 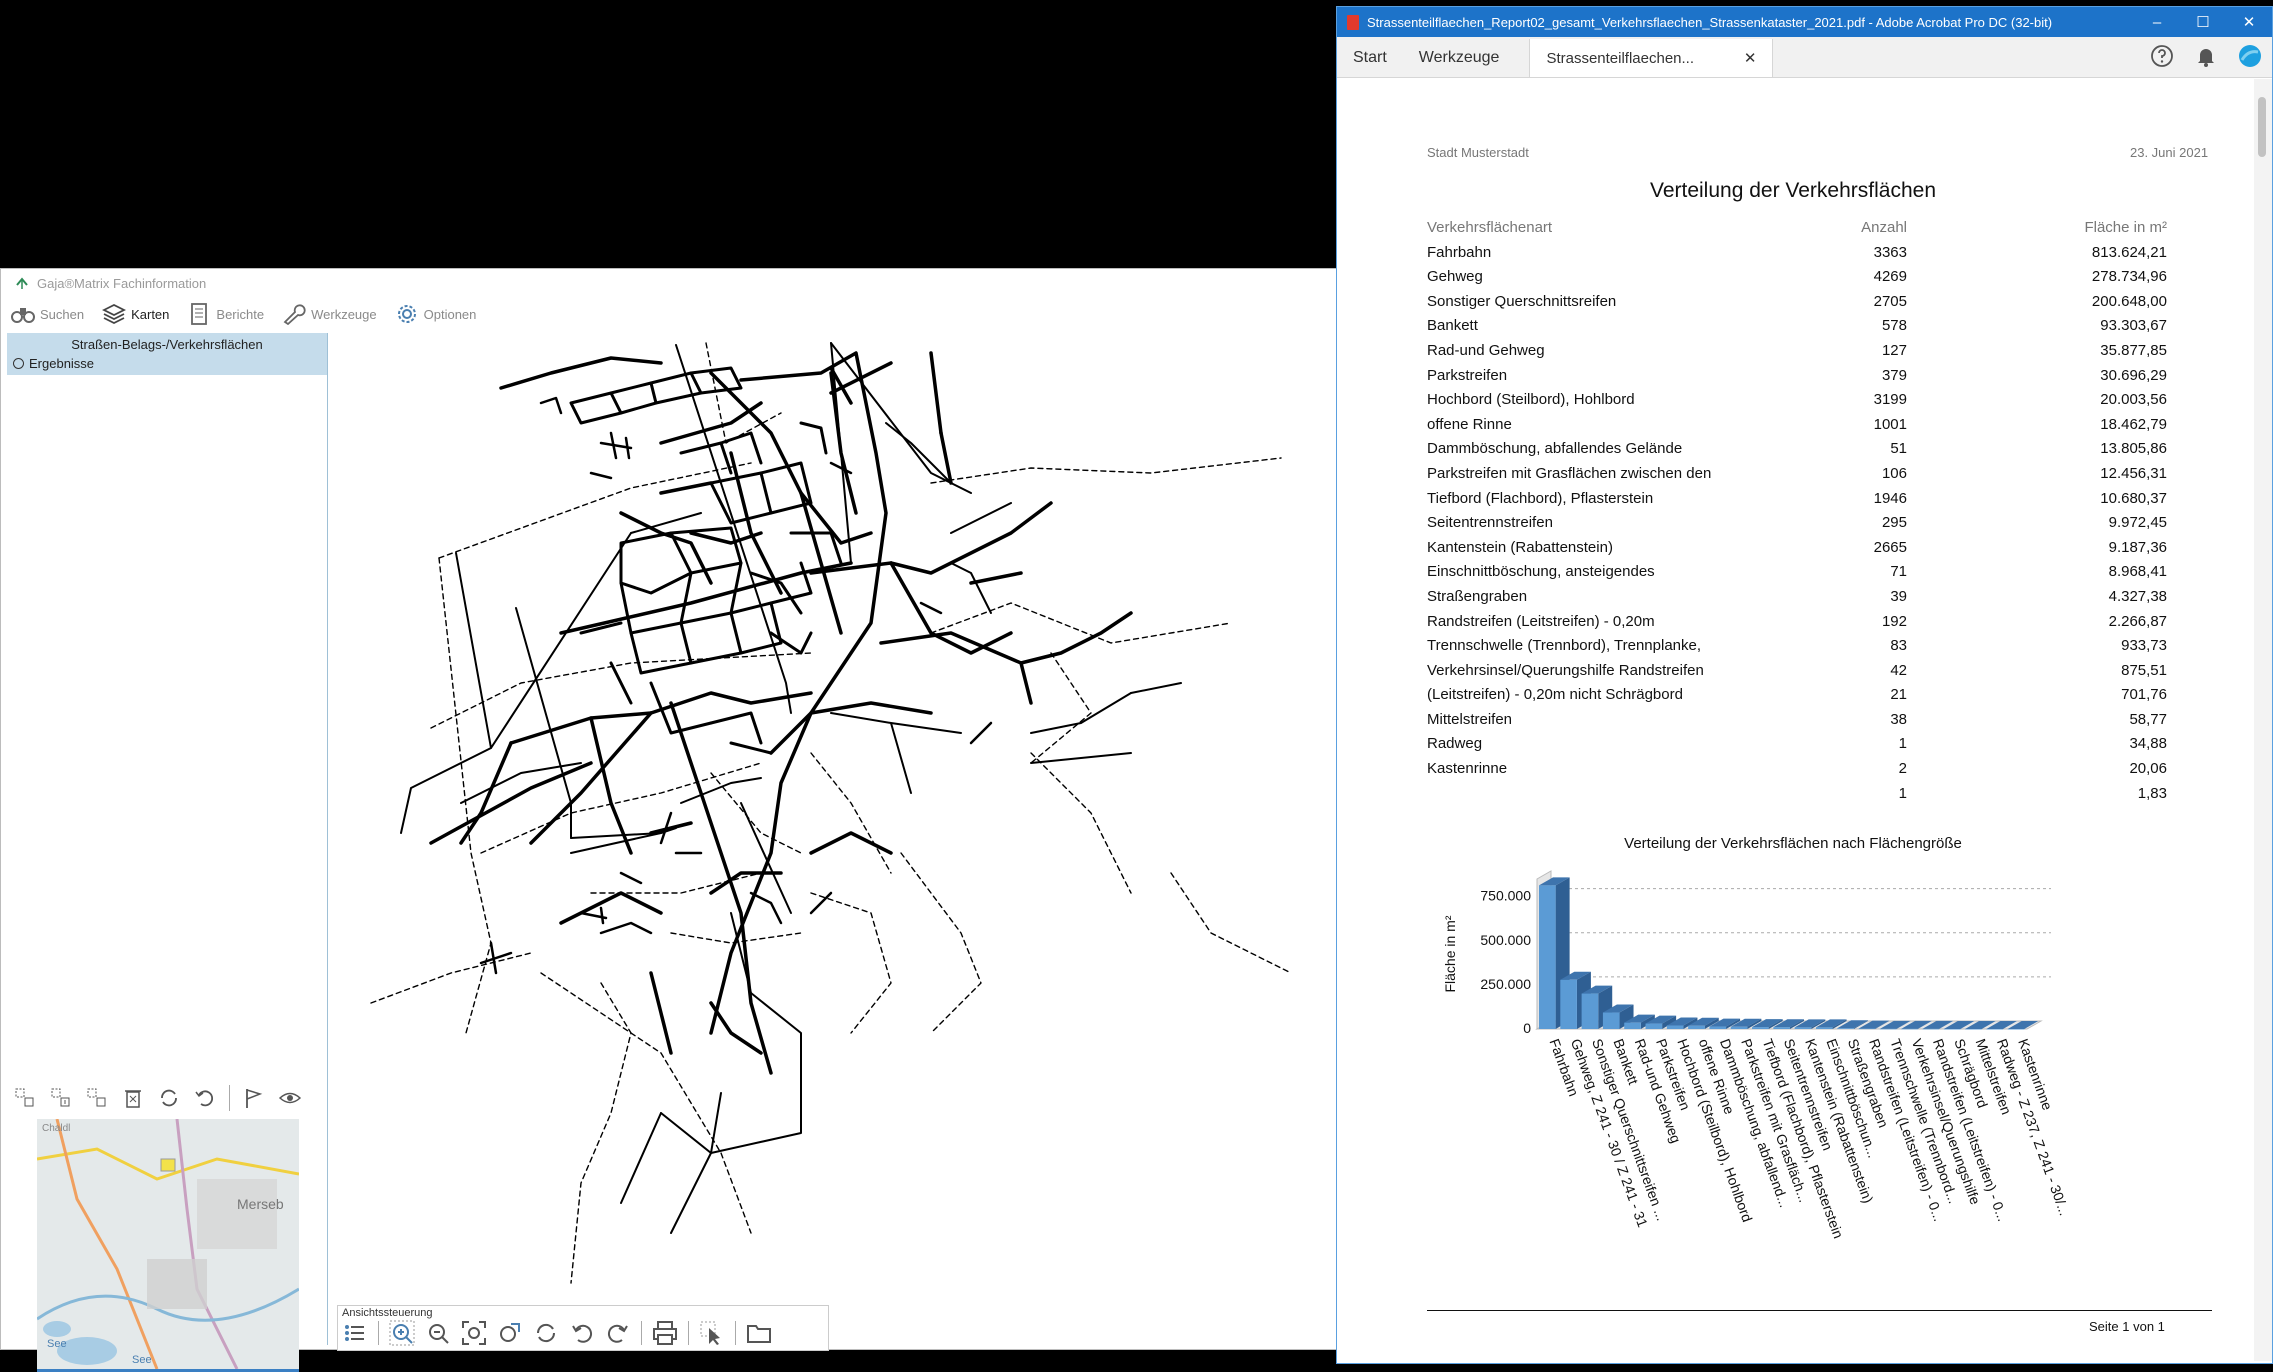 I want to click on cell-count: 2705, so click(x=1890, y=301).